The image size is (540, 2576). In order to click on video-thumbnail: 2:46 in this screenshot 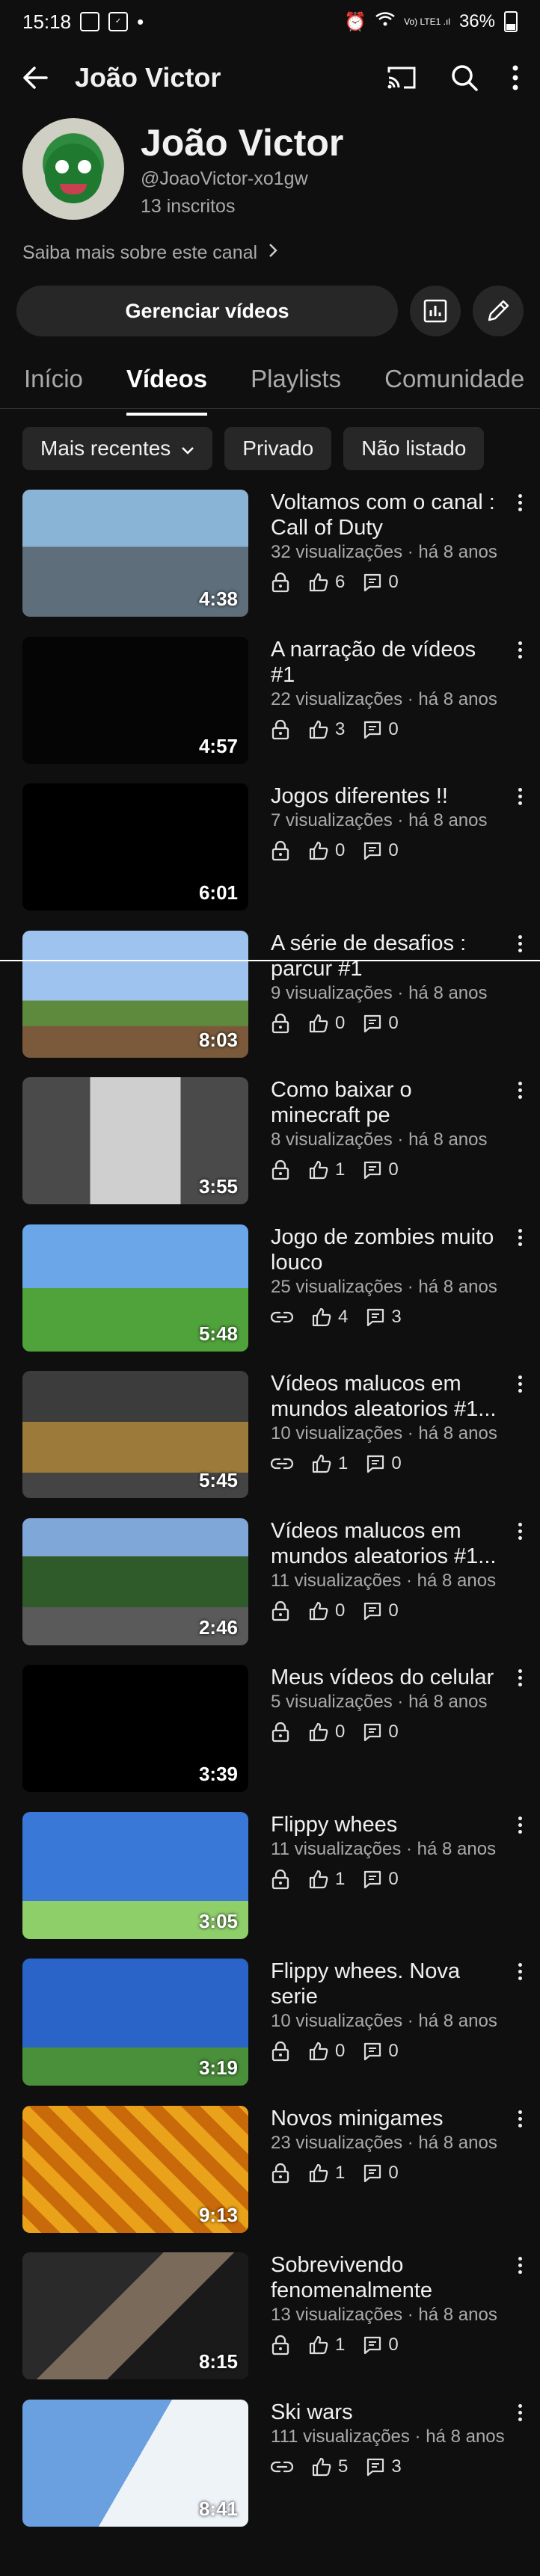, I will do `click(135, 1581)`.